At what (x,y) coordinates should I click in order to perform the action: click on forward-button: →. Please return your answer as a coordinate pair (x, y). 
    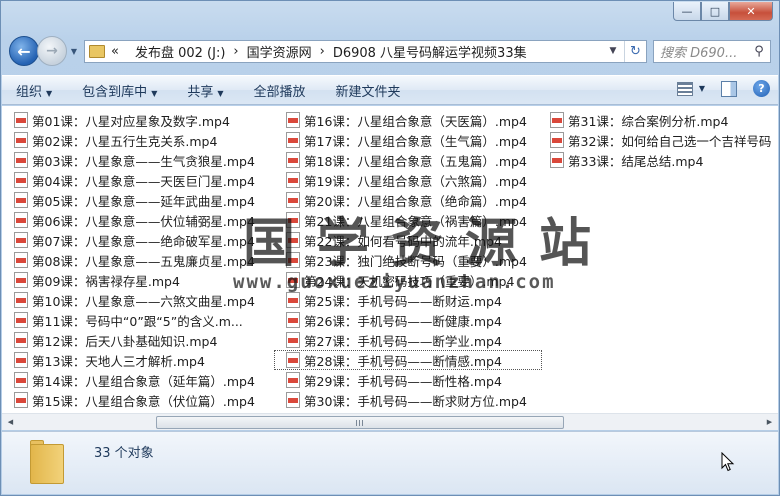
    Looking at the image, I should click on (52, 51).